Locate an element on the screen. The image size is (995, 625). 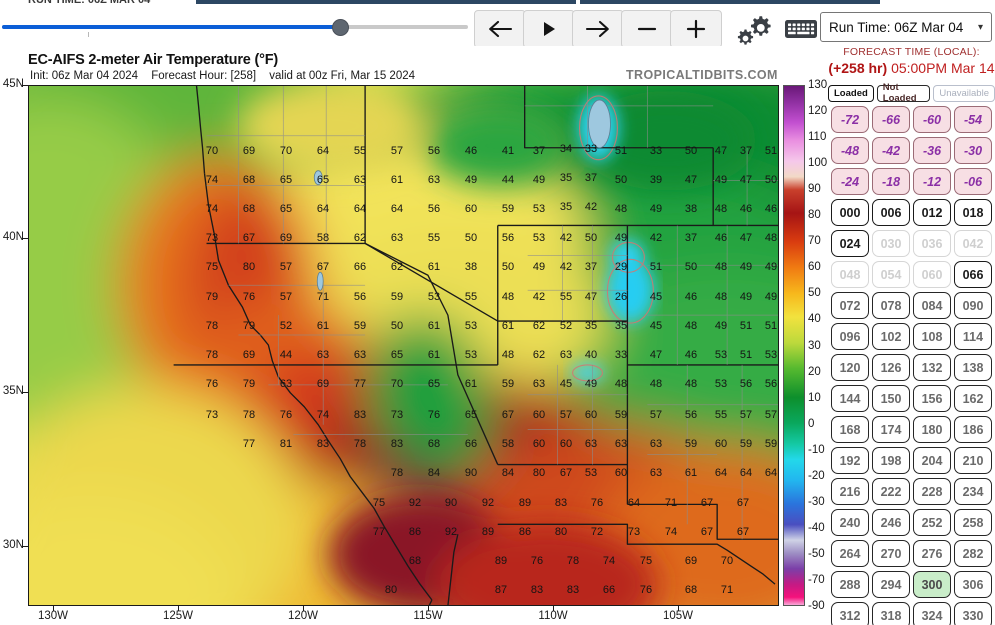
forecast-hour-button: 060 is located at coordinates (932, 274).